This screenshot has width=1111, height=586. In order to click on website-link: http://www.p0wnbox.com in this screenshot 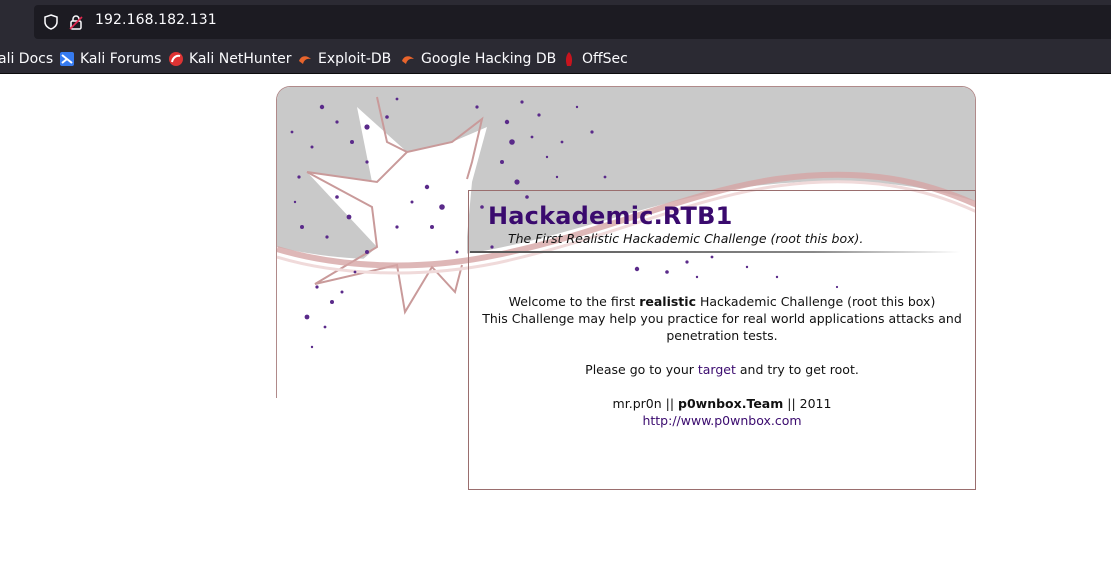, I will do `click(721, 420)`.